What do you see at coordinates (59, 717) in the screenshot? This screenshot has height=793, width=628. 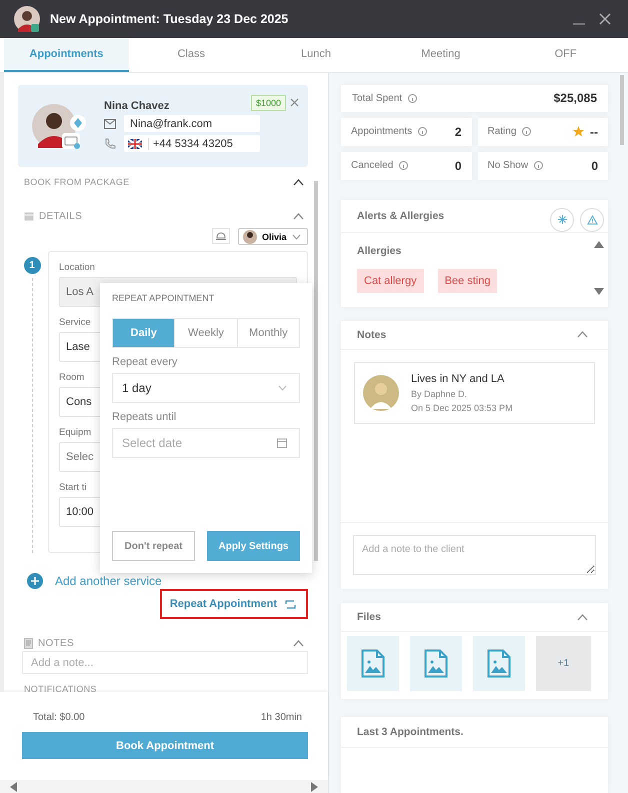 I see `total-amount: Total: $0.00` at bounding box center [59, 717].